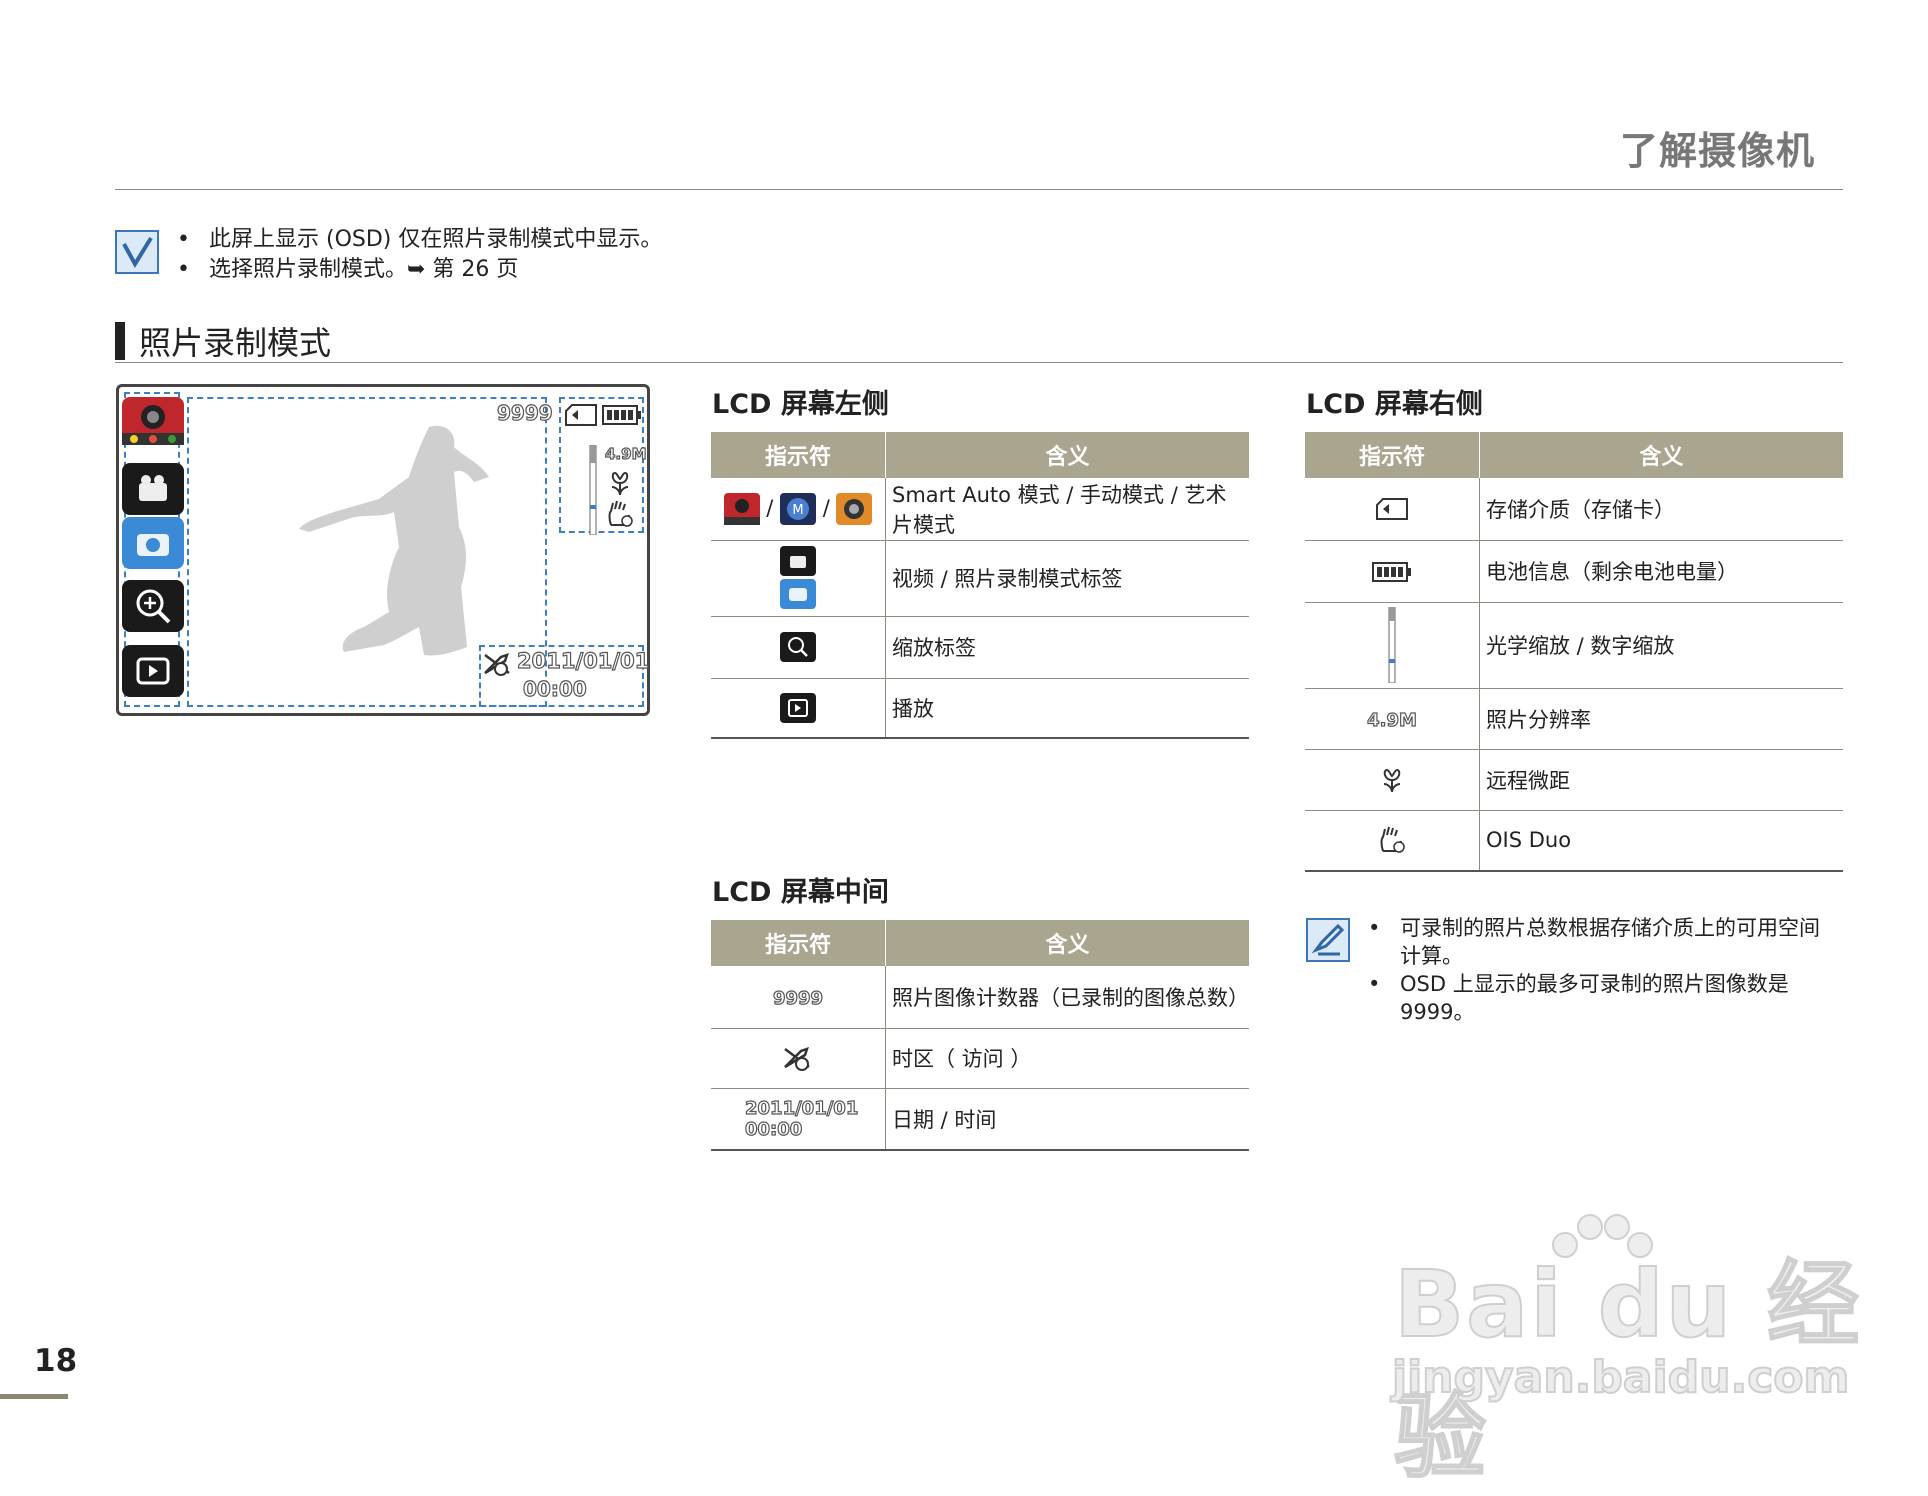 The width and height of the screenshot is (1928, 1496). Describe the element at coordinates (773, 1129) in the screenshot. I see `time-indicator: 00:00` at that location.